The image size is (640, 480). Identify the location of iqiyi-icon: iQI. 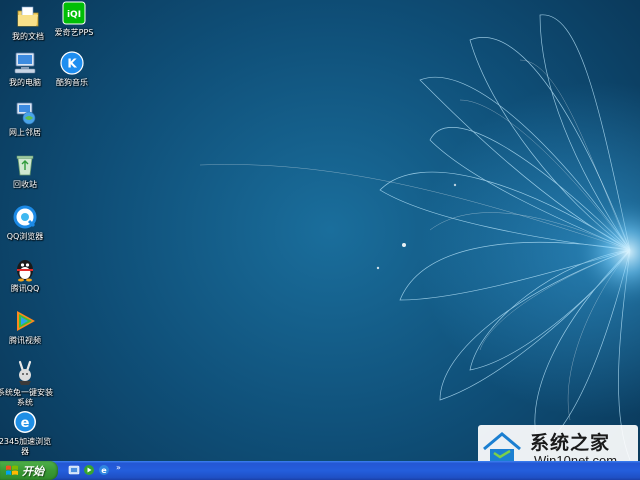
(74, 13).